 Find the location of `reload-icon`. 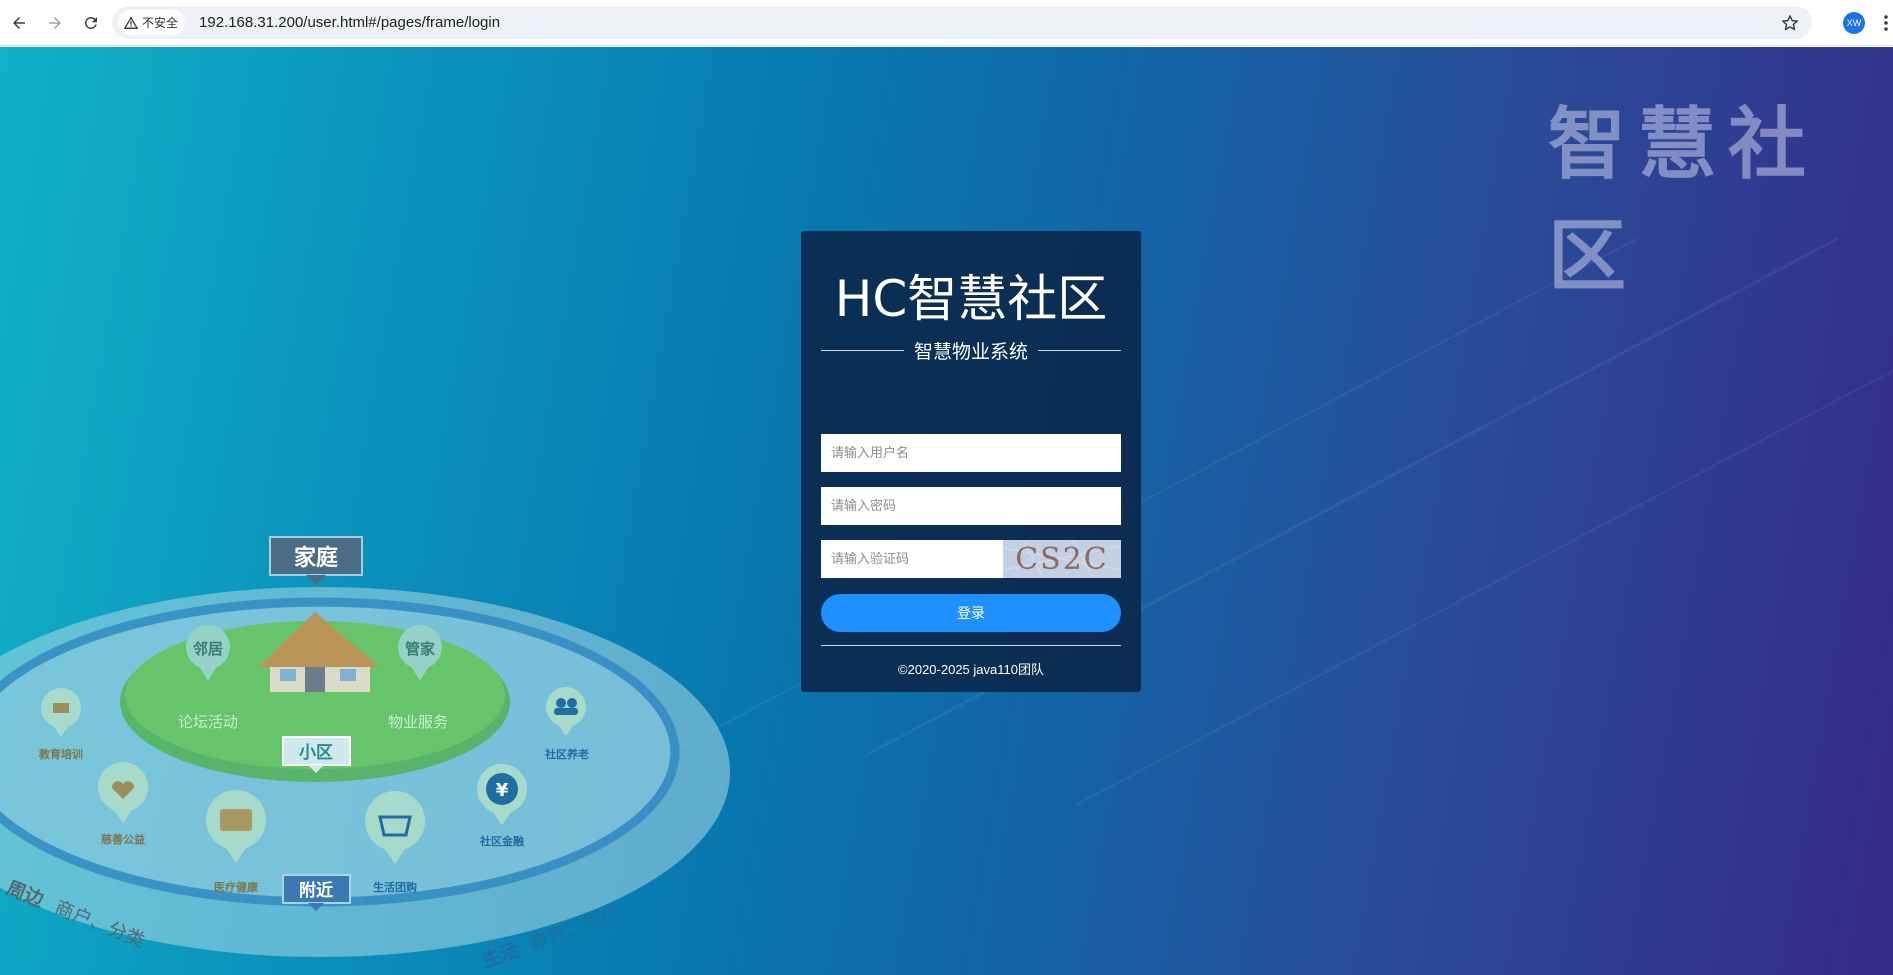

reload-icon is located at coordinates (91, 23).